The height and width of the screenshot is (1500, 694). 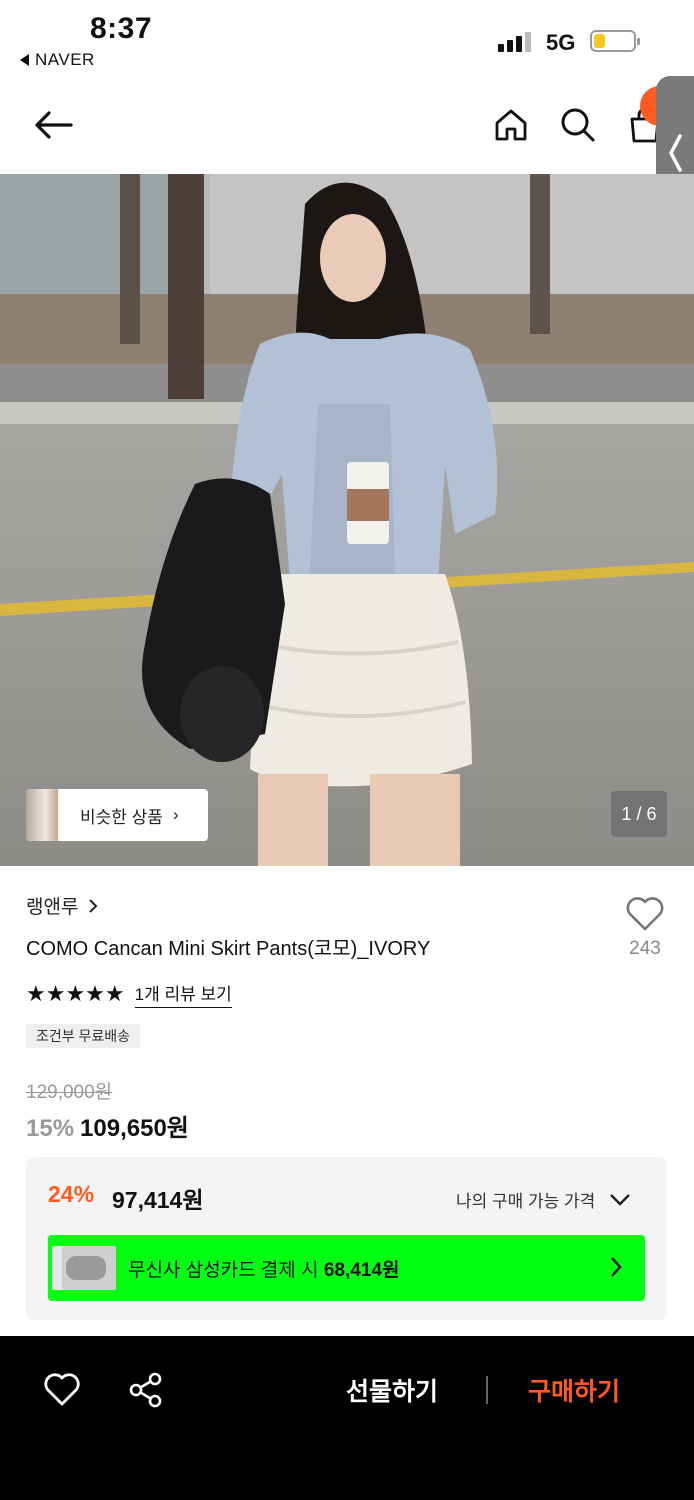 What do you see at coordinates (526, 1201) in the screenshot?
I see `member-price-label: 나의 구매 가능 가격` at bounding box center [526, 1201].